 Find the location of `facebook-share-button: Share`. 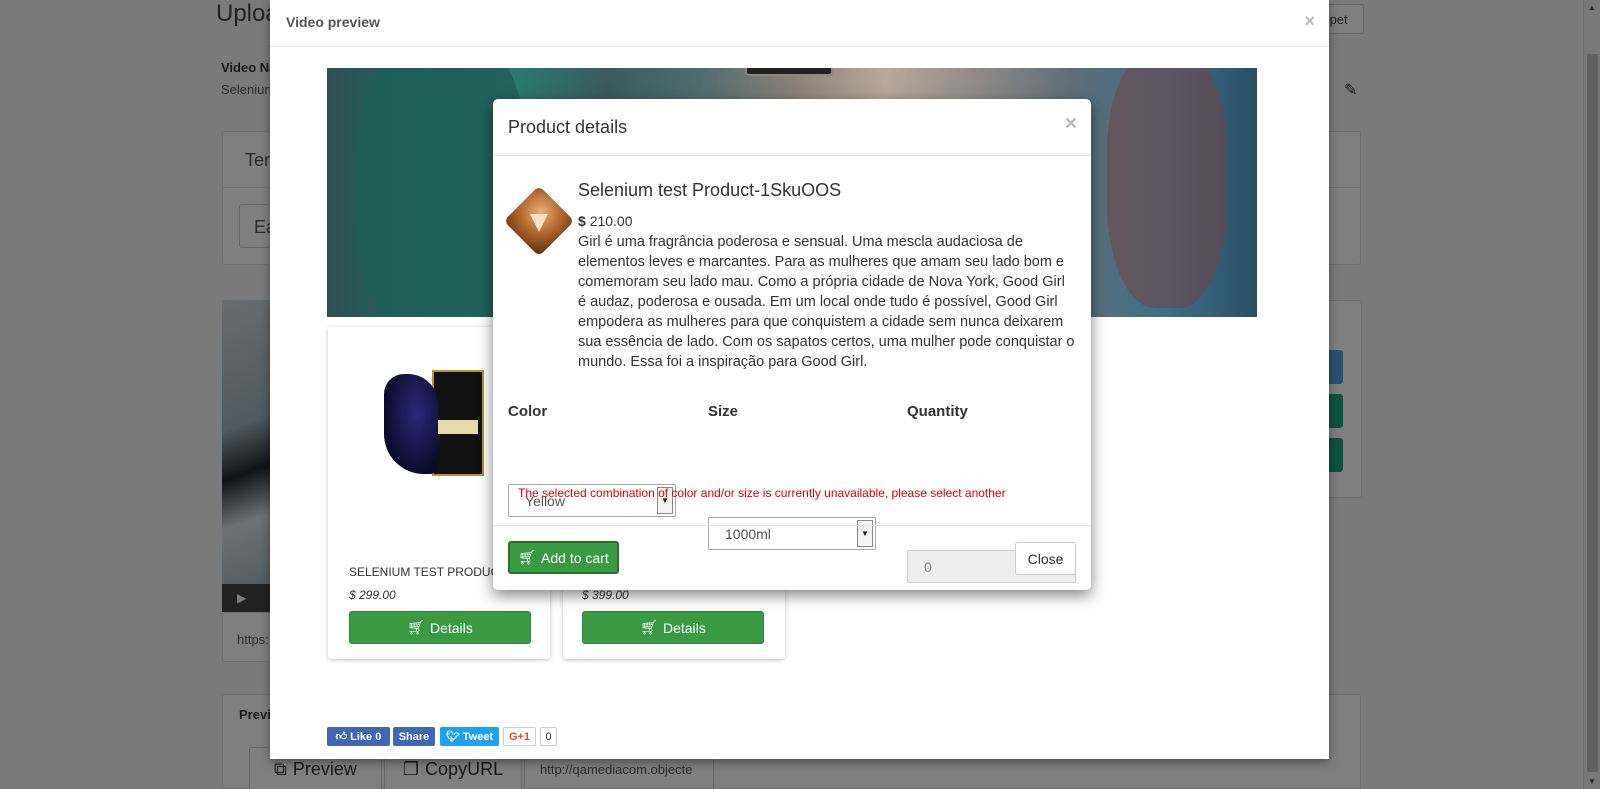

facebook-share-button: Share is located at coordinates (414, 736).